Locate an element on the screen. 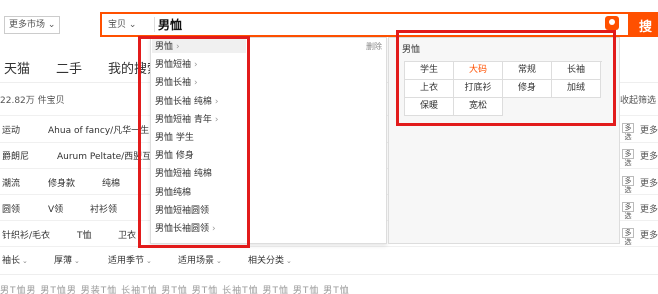  attr-thickness: 厚薄 ⌄ is located at coordinates (67, 259).